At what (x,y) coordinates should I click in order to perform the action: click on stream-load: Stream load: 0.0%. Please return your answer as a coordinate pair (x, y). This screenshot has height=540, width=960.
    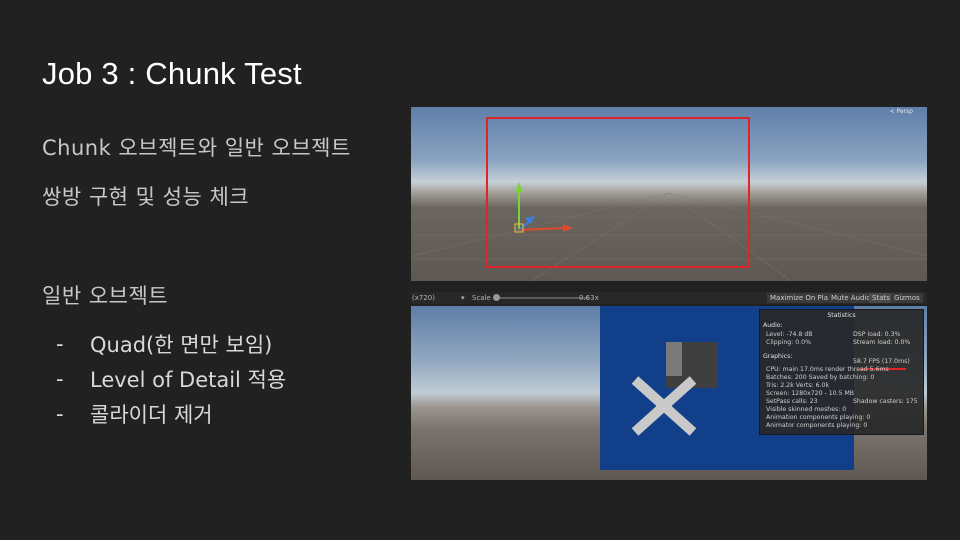
    Looking at the image, I should click on (882, 342).